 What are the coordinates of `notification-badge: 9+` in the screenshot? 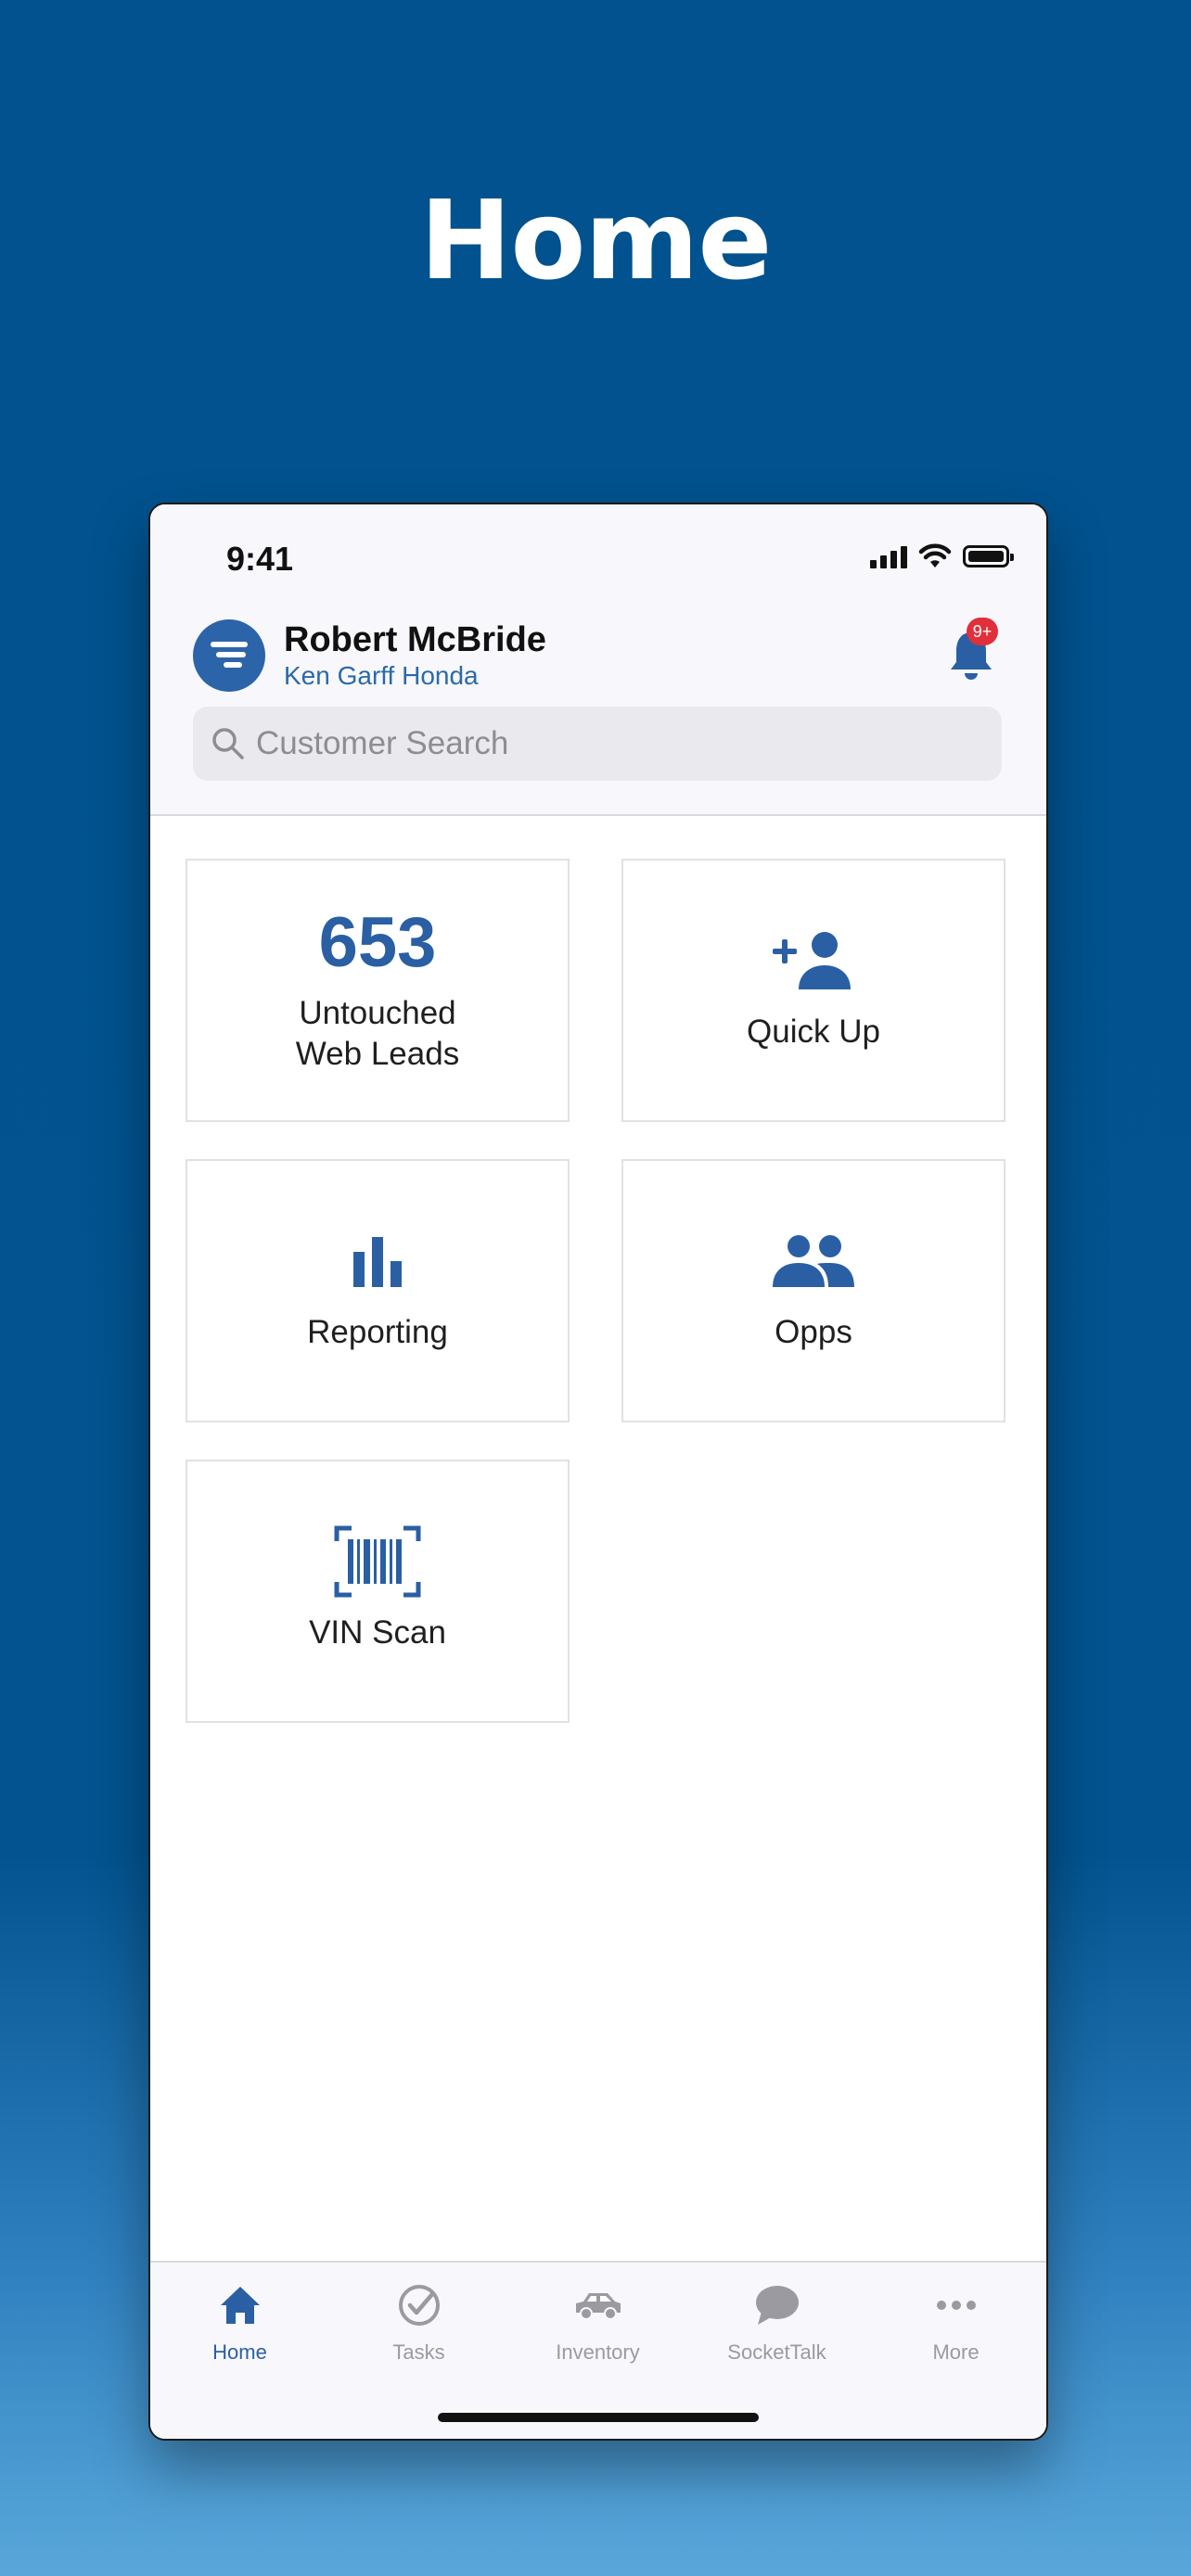 It's located at (982, 632).